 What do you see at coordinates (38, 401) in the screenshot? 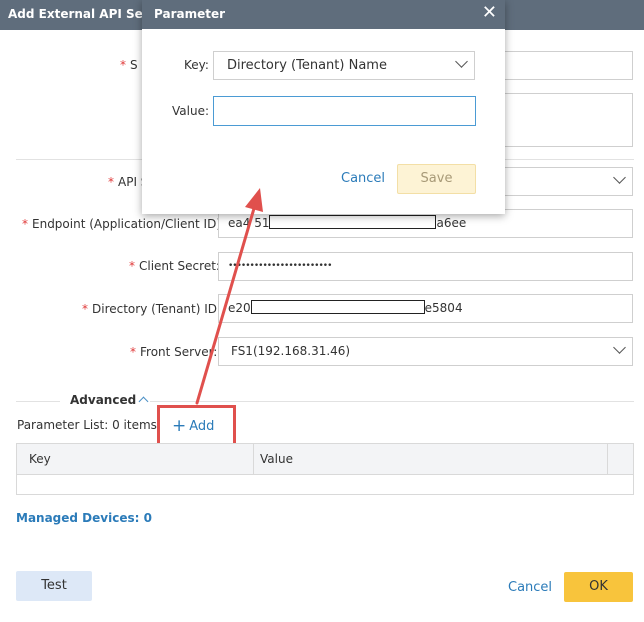
I see `advanced-divider-left` at bounding box center [38, 401].